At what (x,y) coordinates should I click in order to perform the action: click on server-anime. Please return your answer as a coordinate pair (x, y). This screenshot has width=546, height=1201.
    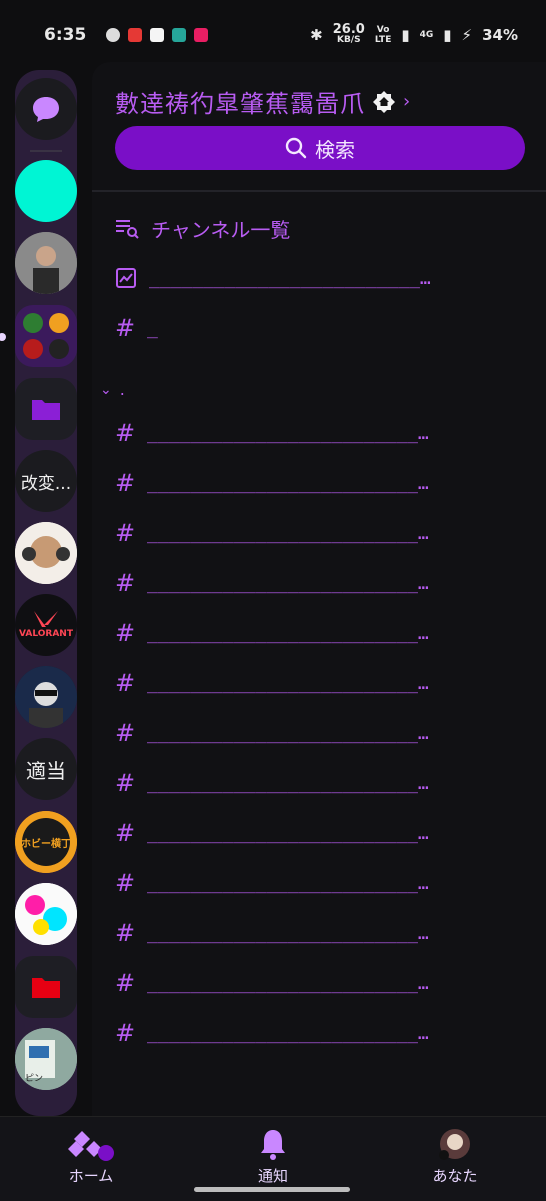
    Looking at the image, I should click on (46, 553).